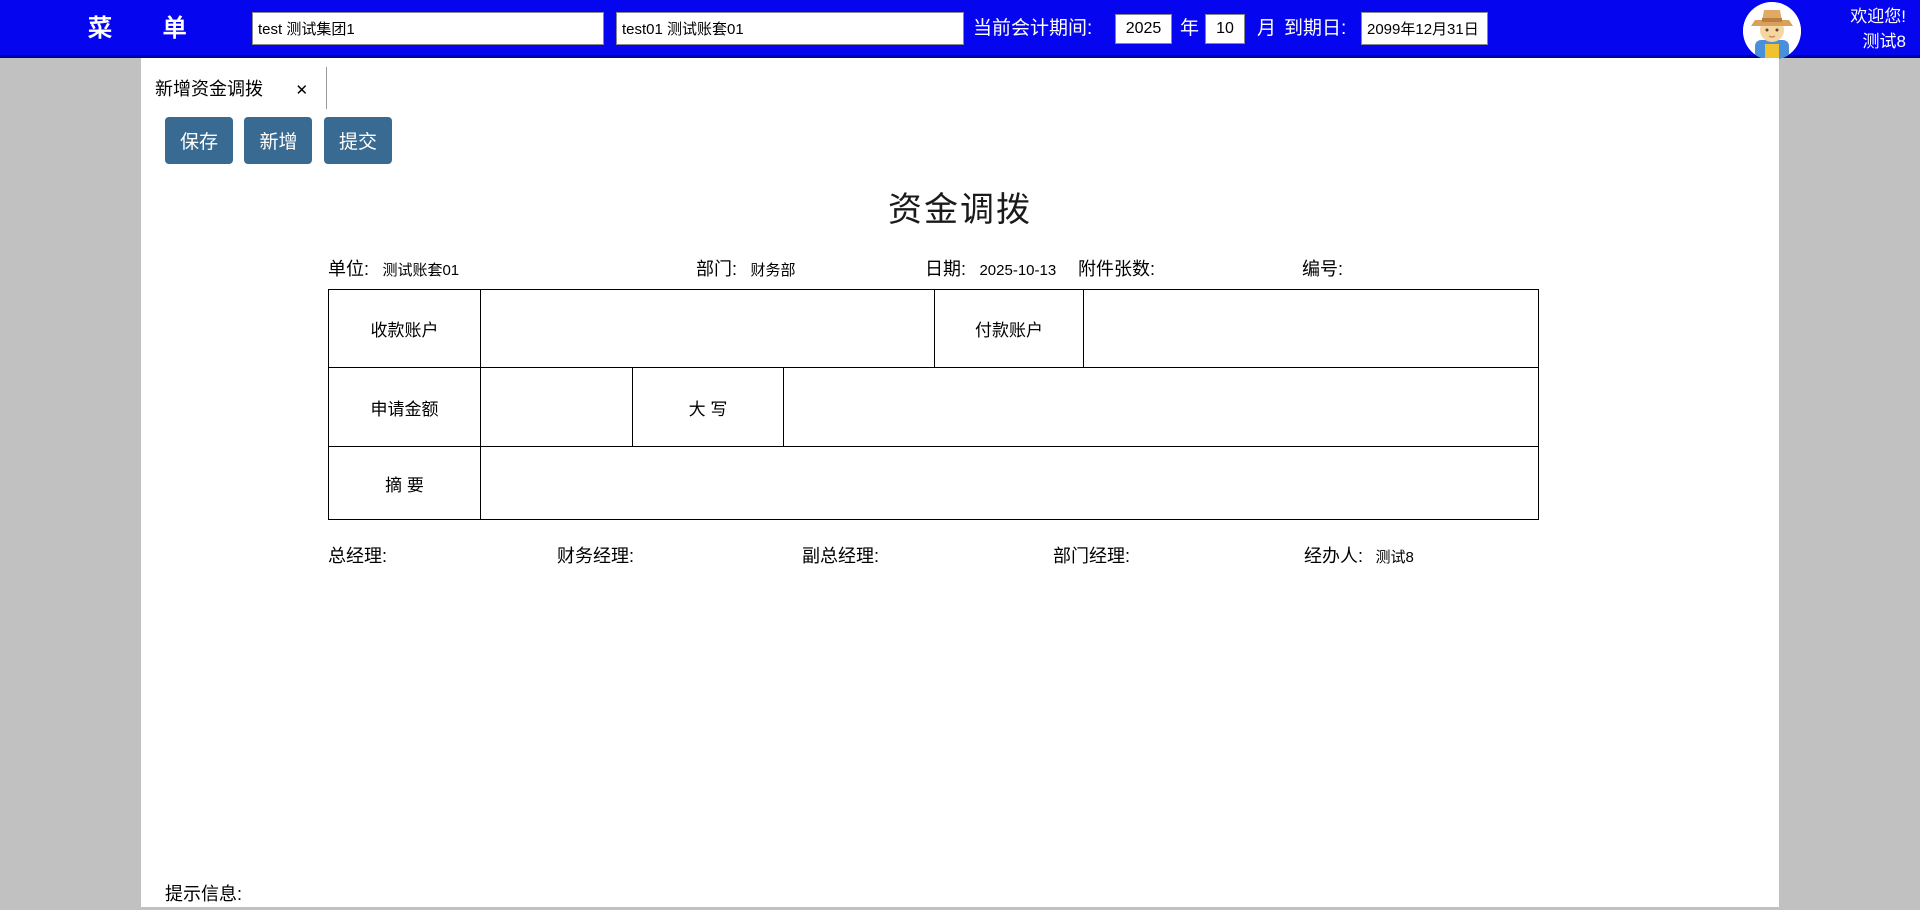 The height and width of the screenshot is (910, 1920). I want to click on tab-title: 新增资金调拨, so click(209, 89).